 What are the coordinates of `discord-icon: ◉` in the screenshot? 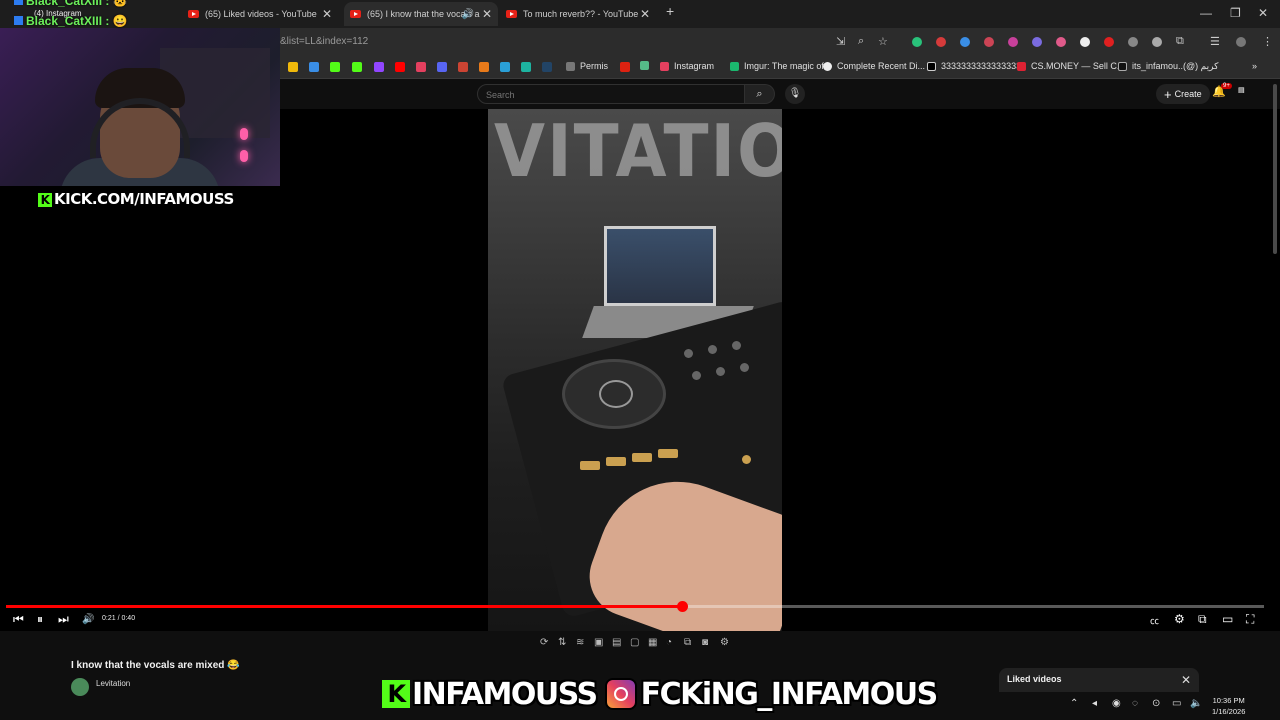 It's located at (1116, 703).